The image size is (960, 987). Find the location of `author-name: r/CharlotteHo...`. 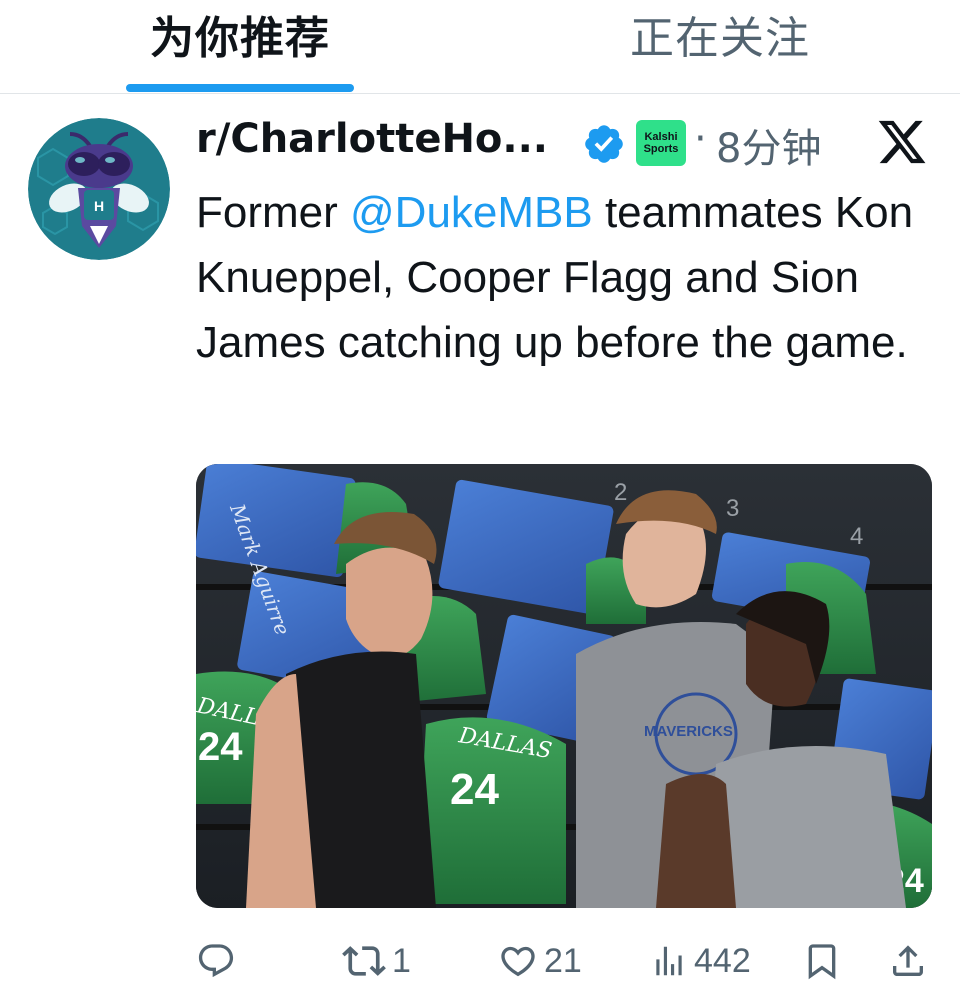

author-name: r/CharlotteHo... is located at coordinates (372, 139).